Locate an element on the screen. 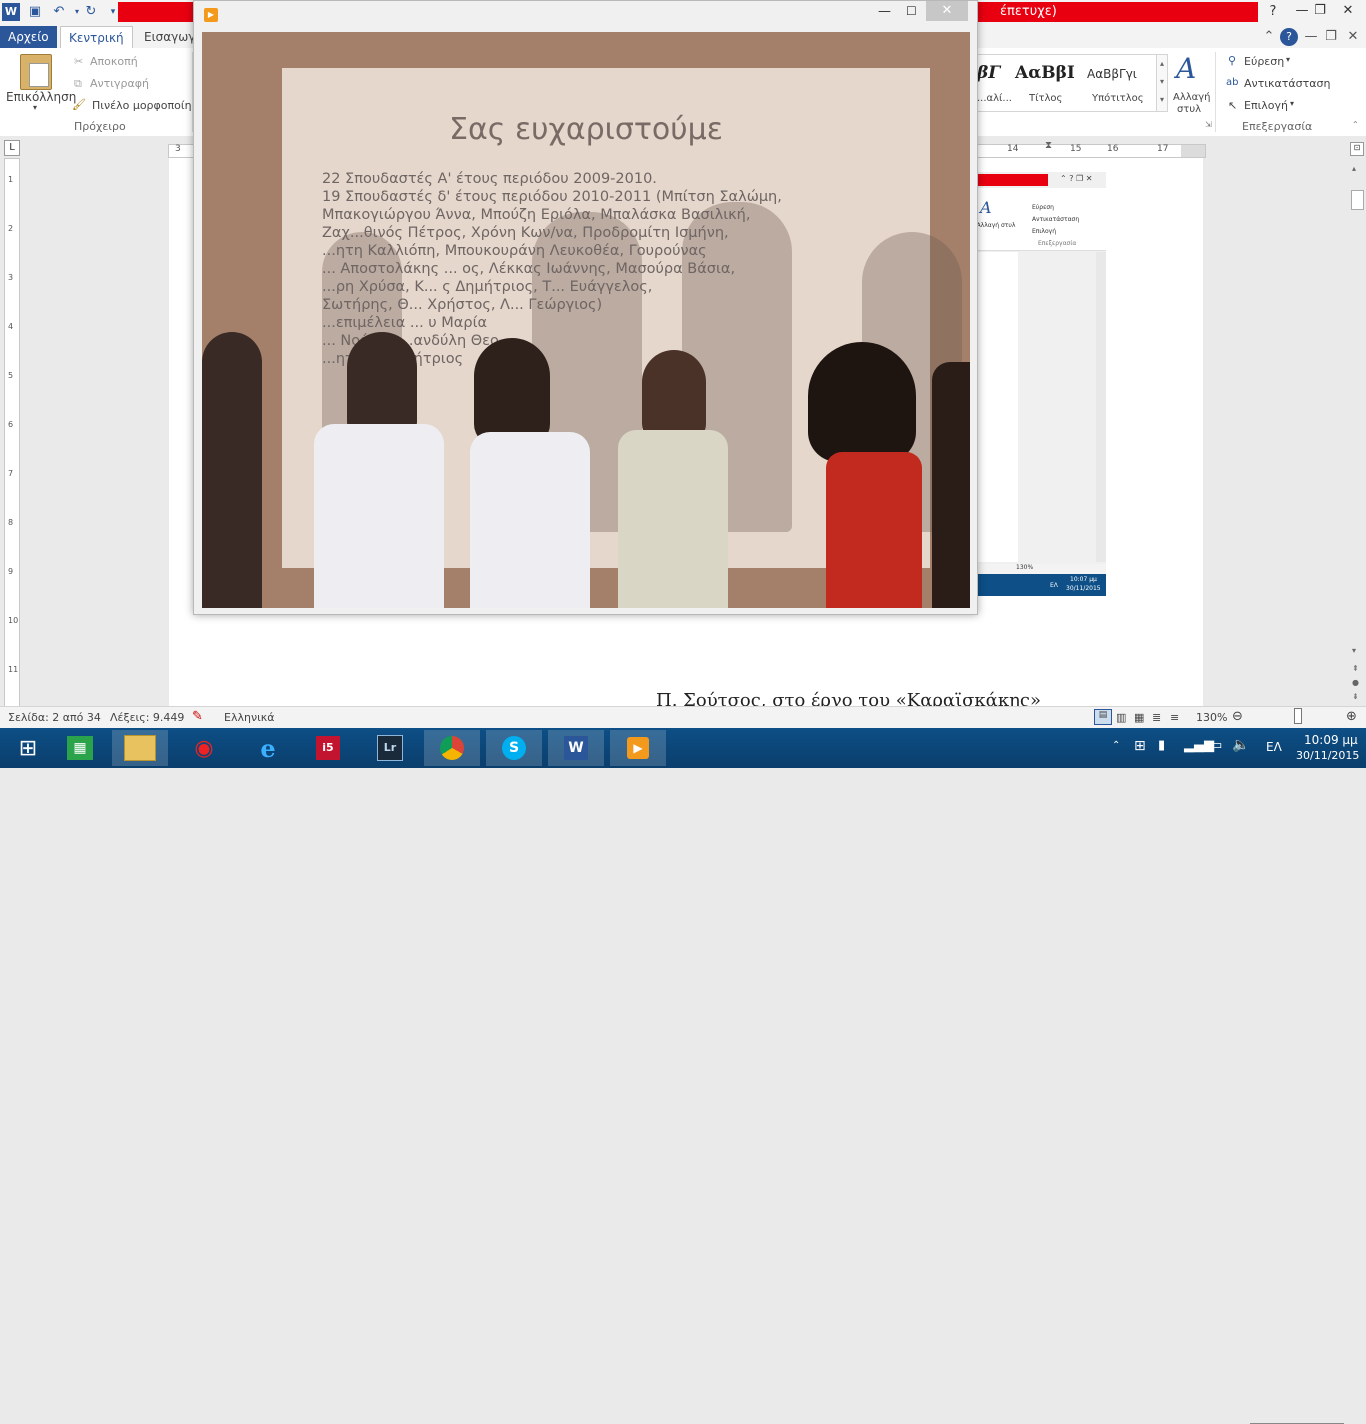 The height and width of the screenshot is (1424, 1366). tab-home: Κεντρική is located at coordinates (96, 37).